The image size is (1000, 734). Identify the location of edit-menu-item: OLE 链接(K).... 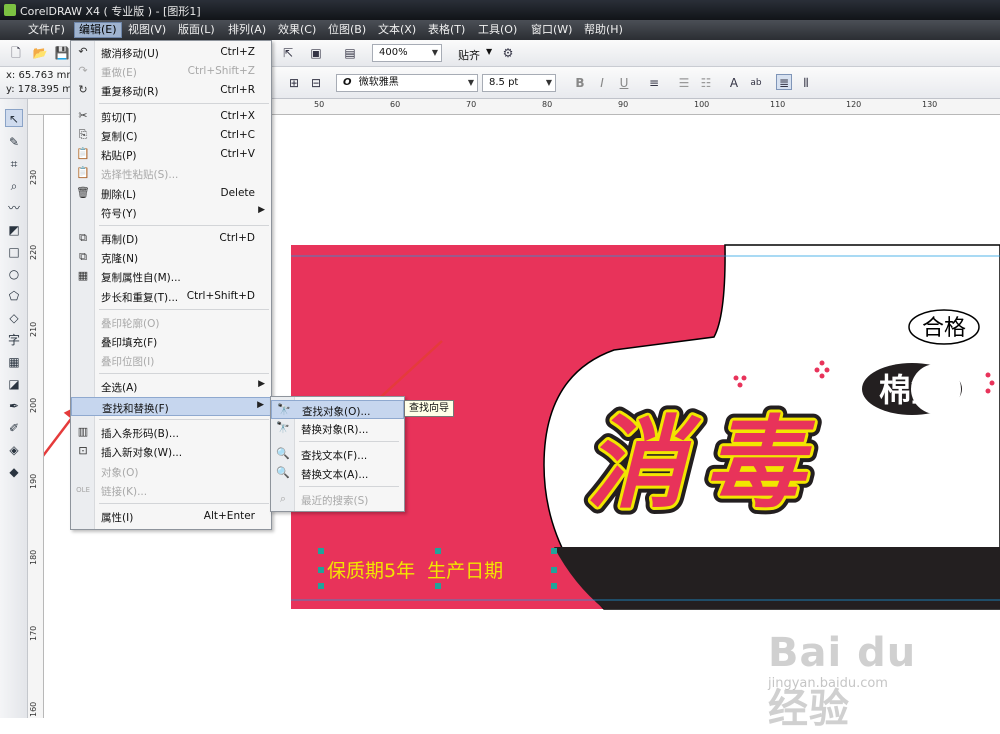
(171, 490).